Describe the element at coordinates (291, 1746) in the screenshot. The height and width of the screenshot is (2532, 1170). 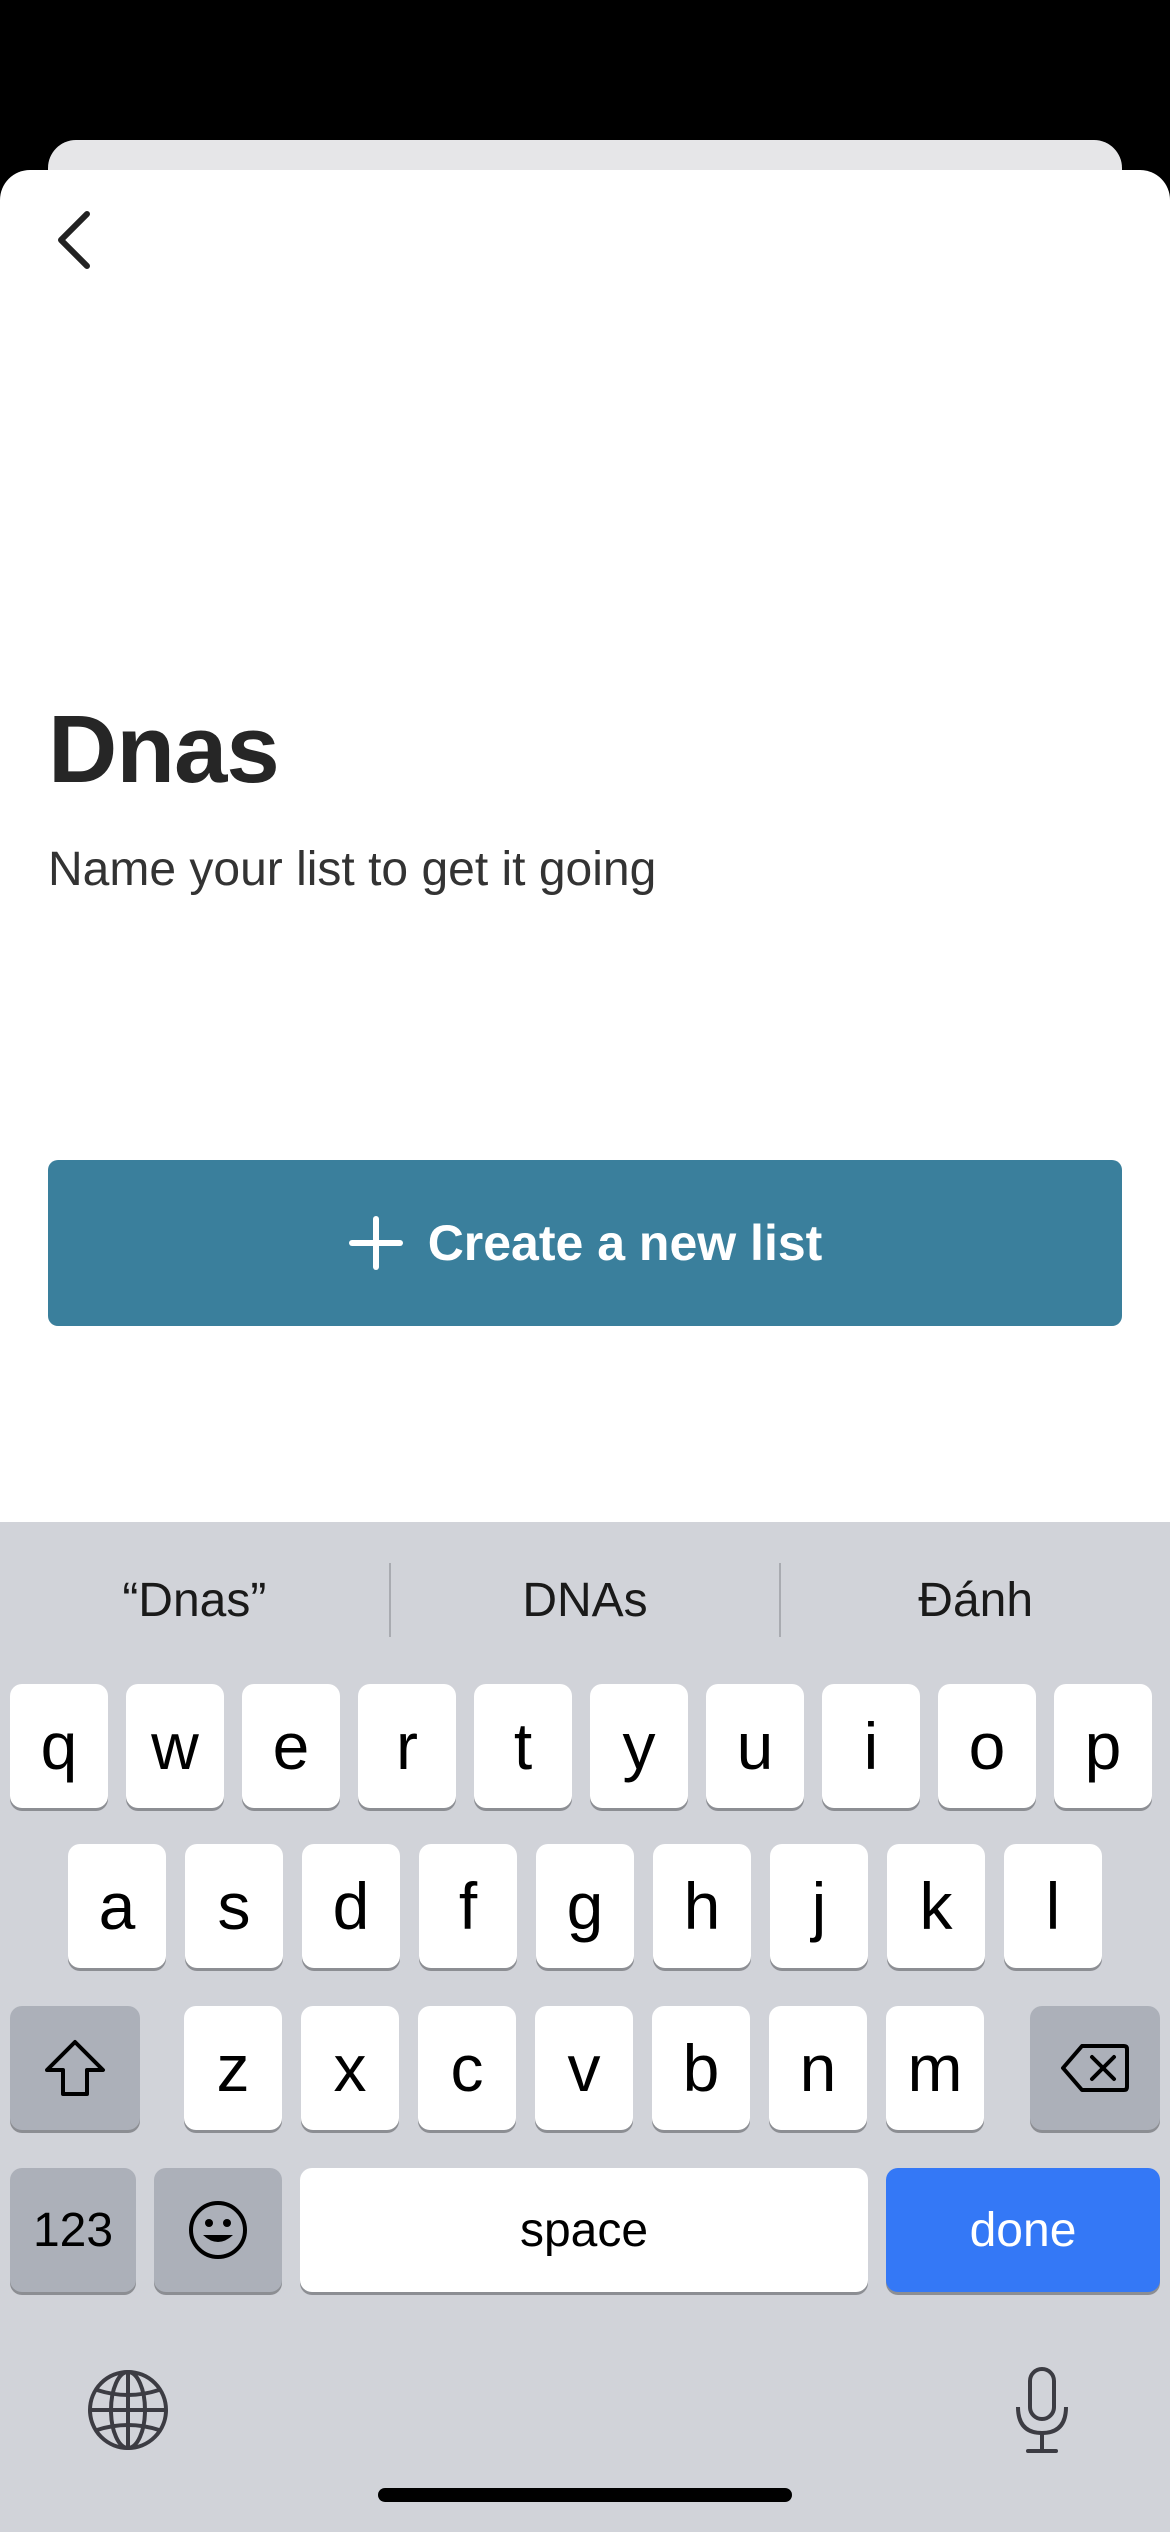
I see `key-e: e` at that location.